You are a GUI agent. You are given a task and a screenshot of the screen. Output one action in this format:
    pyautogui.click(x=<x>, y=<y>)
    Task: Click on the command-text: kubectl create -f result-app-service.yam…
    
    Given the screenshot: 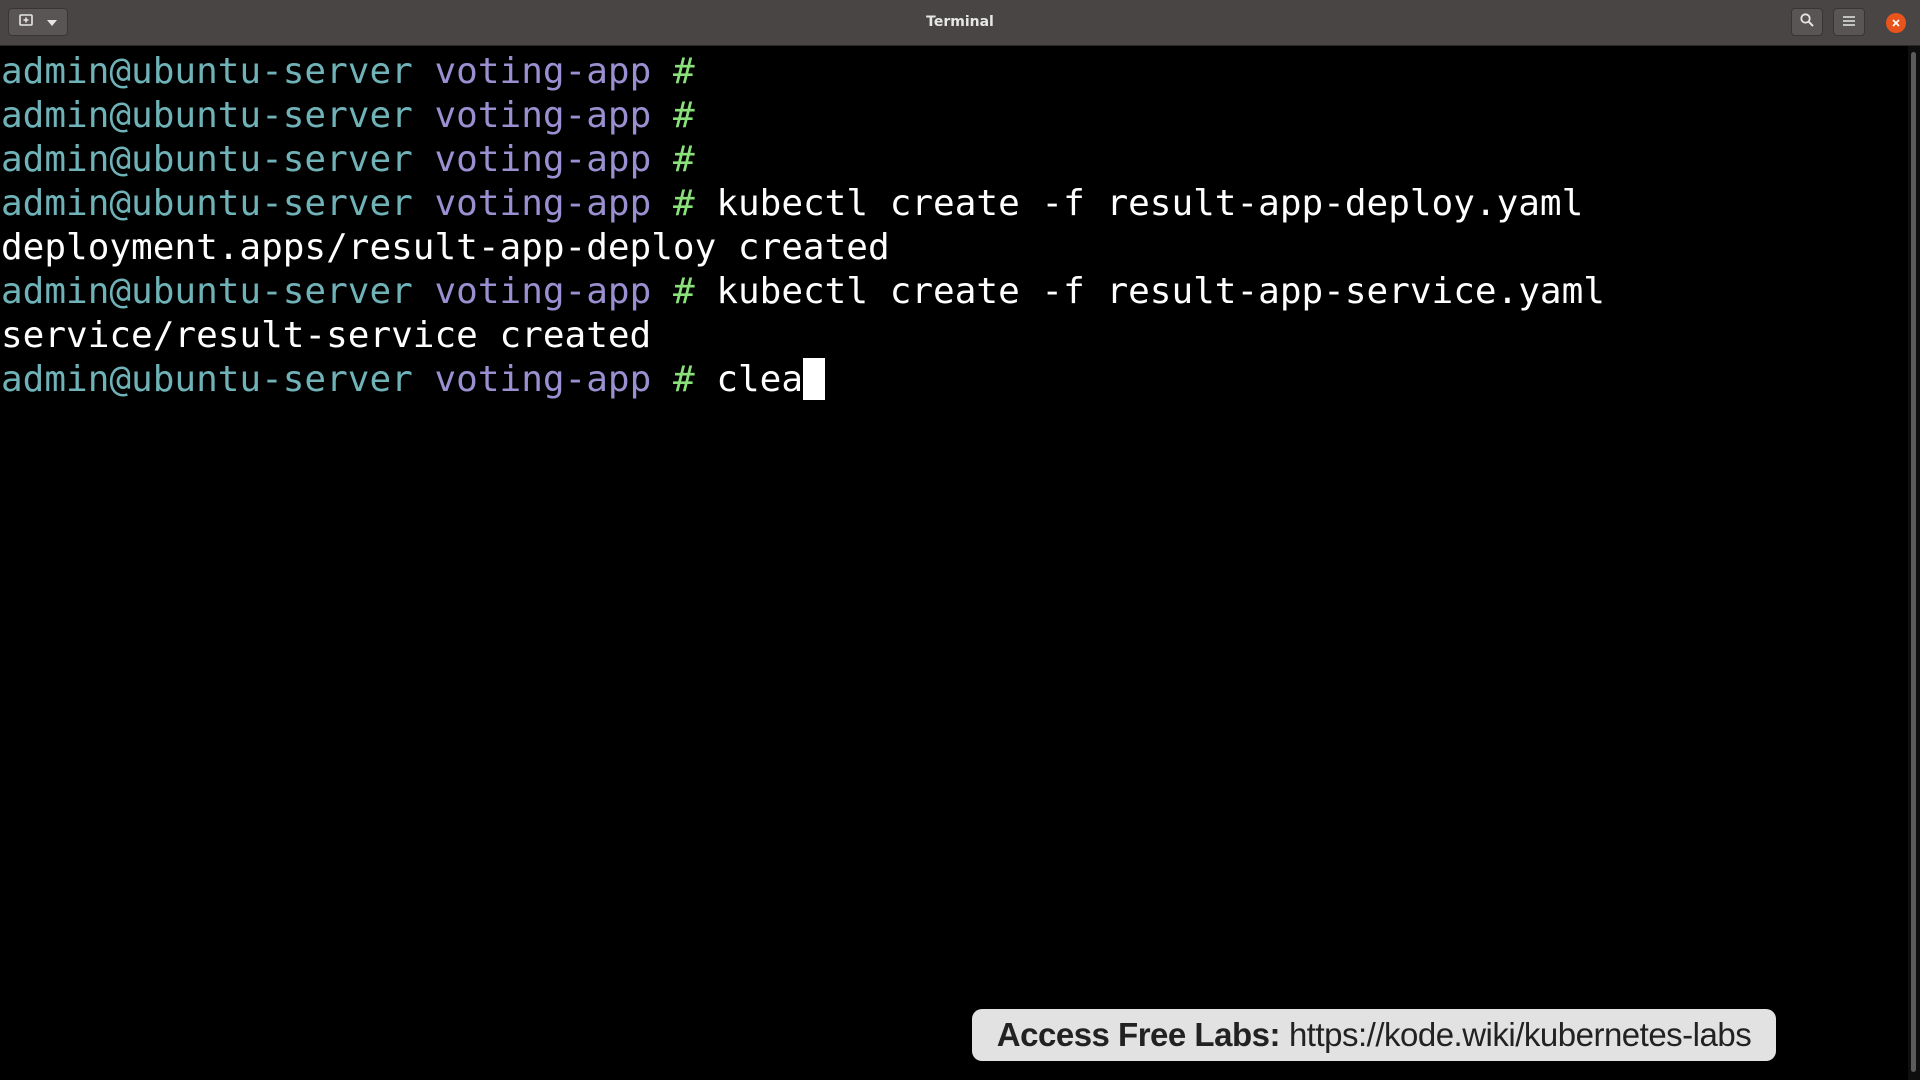 What is the action you would take?
    pyautogui.click(x=1160, y=291)
    